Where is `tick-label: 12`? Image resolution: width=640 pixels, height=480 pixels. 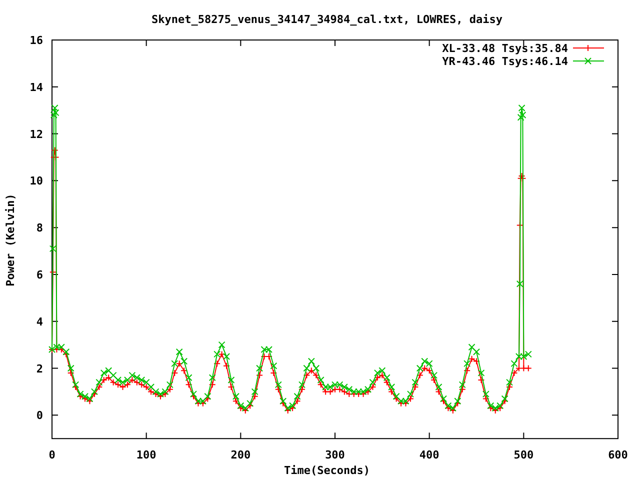 tick-label: 12 is located at coordinates (36, 134).